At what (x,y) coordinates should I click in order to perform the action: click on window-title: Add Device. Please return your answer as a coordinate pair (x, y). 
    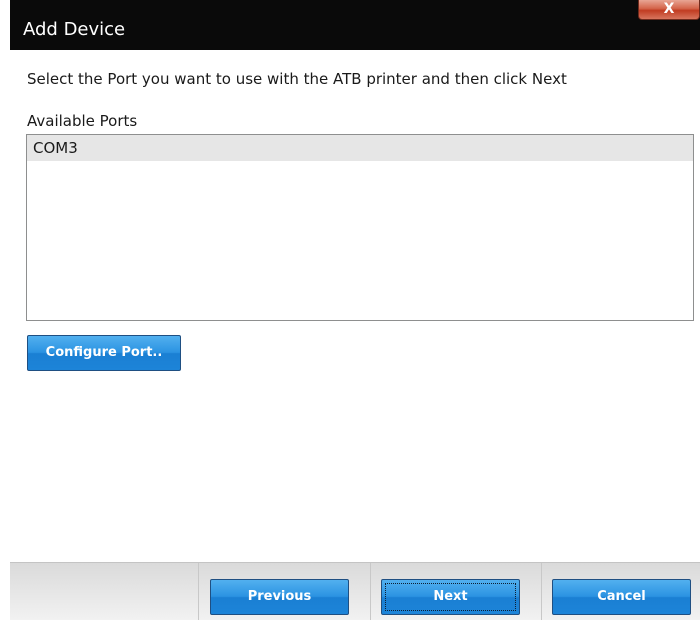
    Looking at the image, I should click on (74, 29).